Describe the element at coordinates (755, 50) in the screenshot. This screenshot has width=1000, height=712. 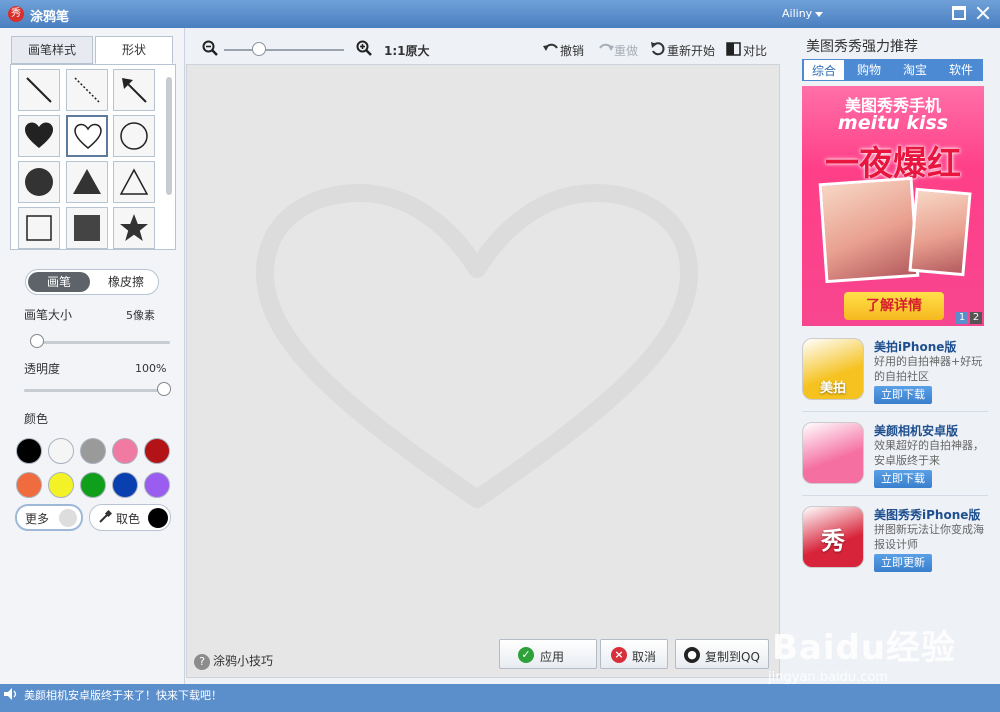
I see `compare-button: 对比` at that location.